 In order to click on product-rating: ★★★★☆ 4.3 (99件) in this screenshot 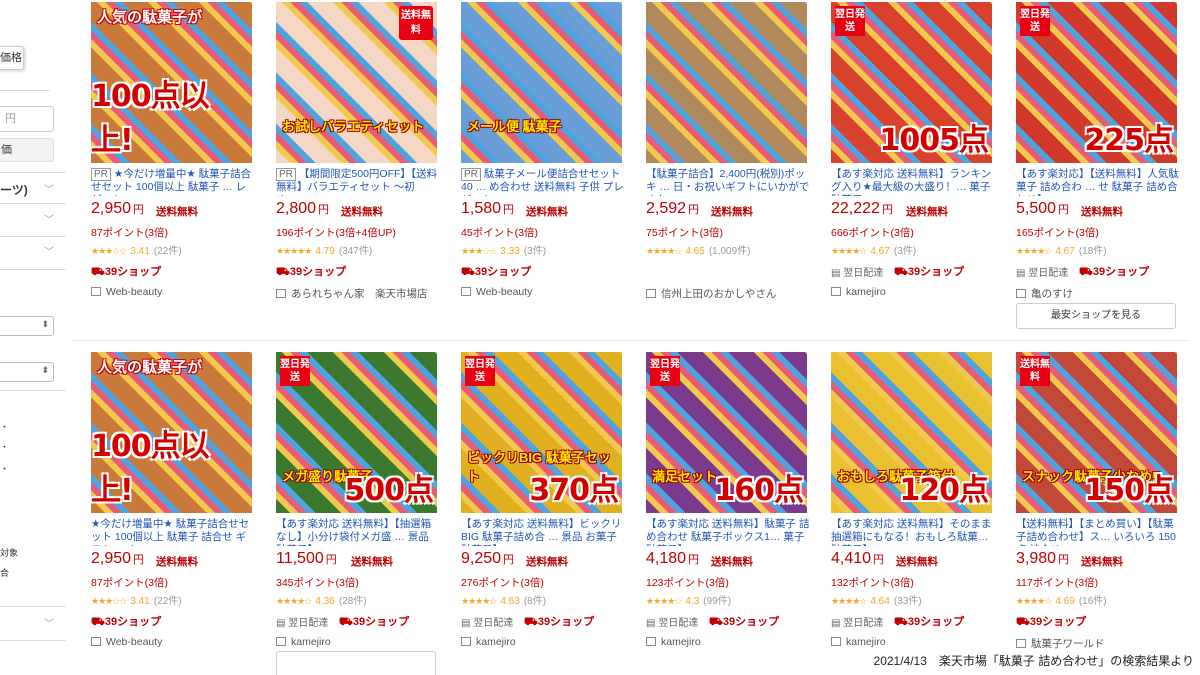, I will do `click(688, 599)`.